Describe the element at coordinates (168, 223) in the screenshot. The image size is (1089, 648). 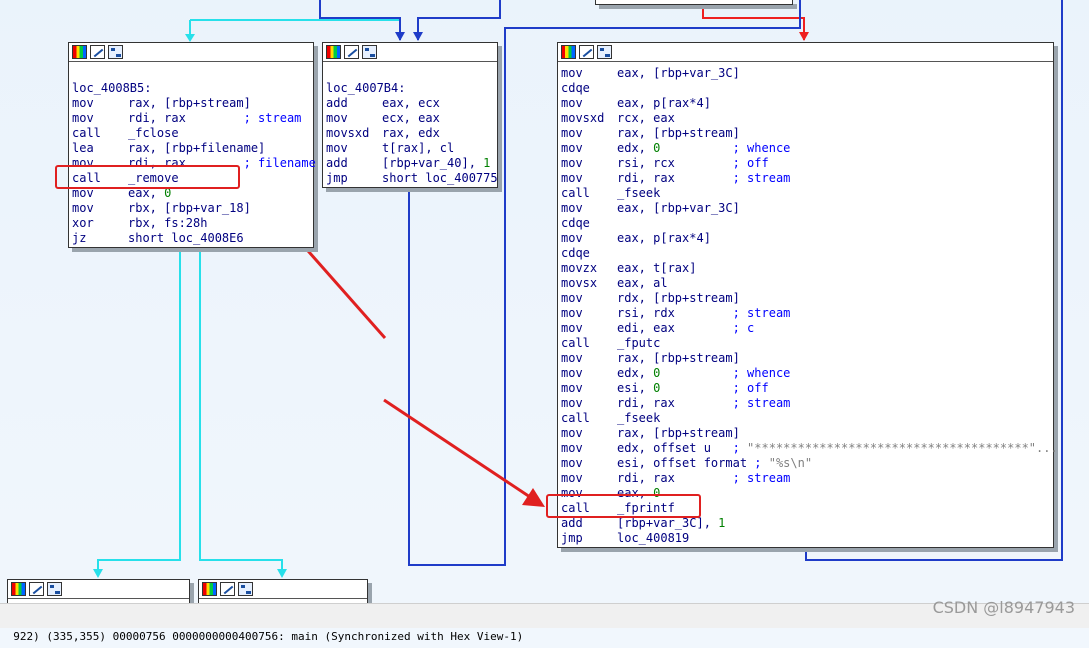
I see `code-operands: rbx, fs:28h` at that location.